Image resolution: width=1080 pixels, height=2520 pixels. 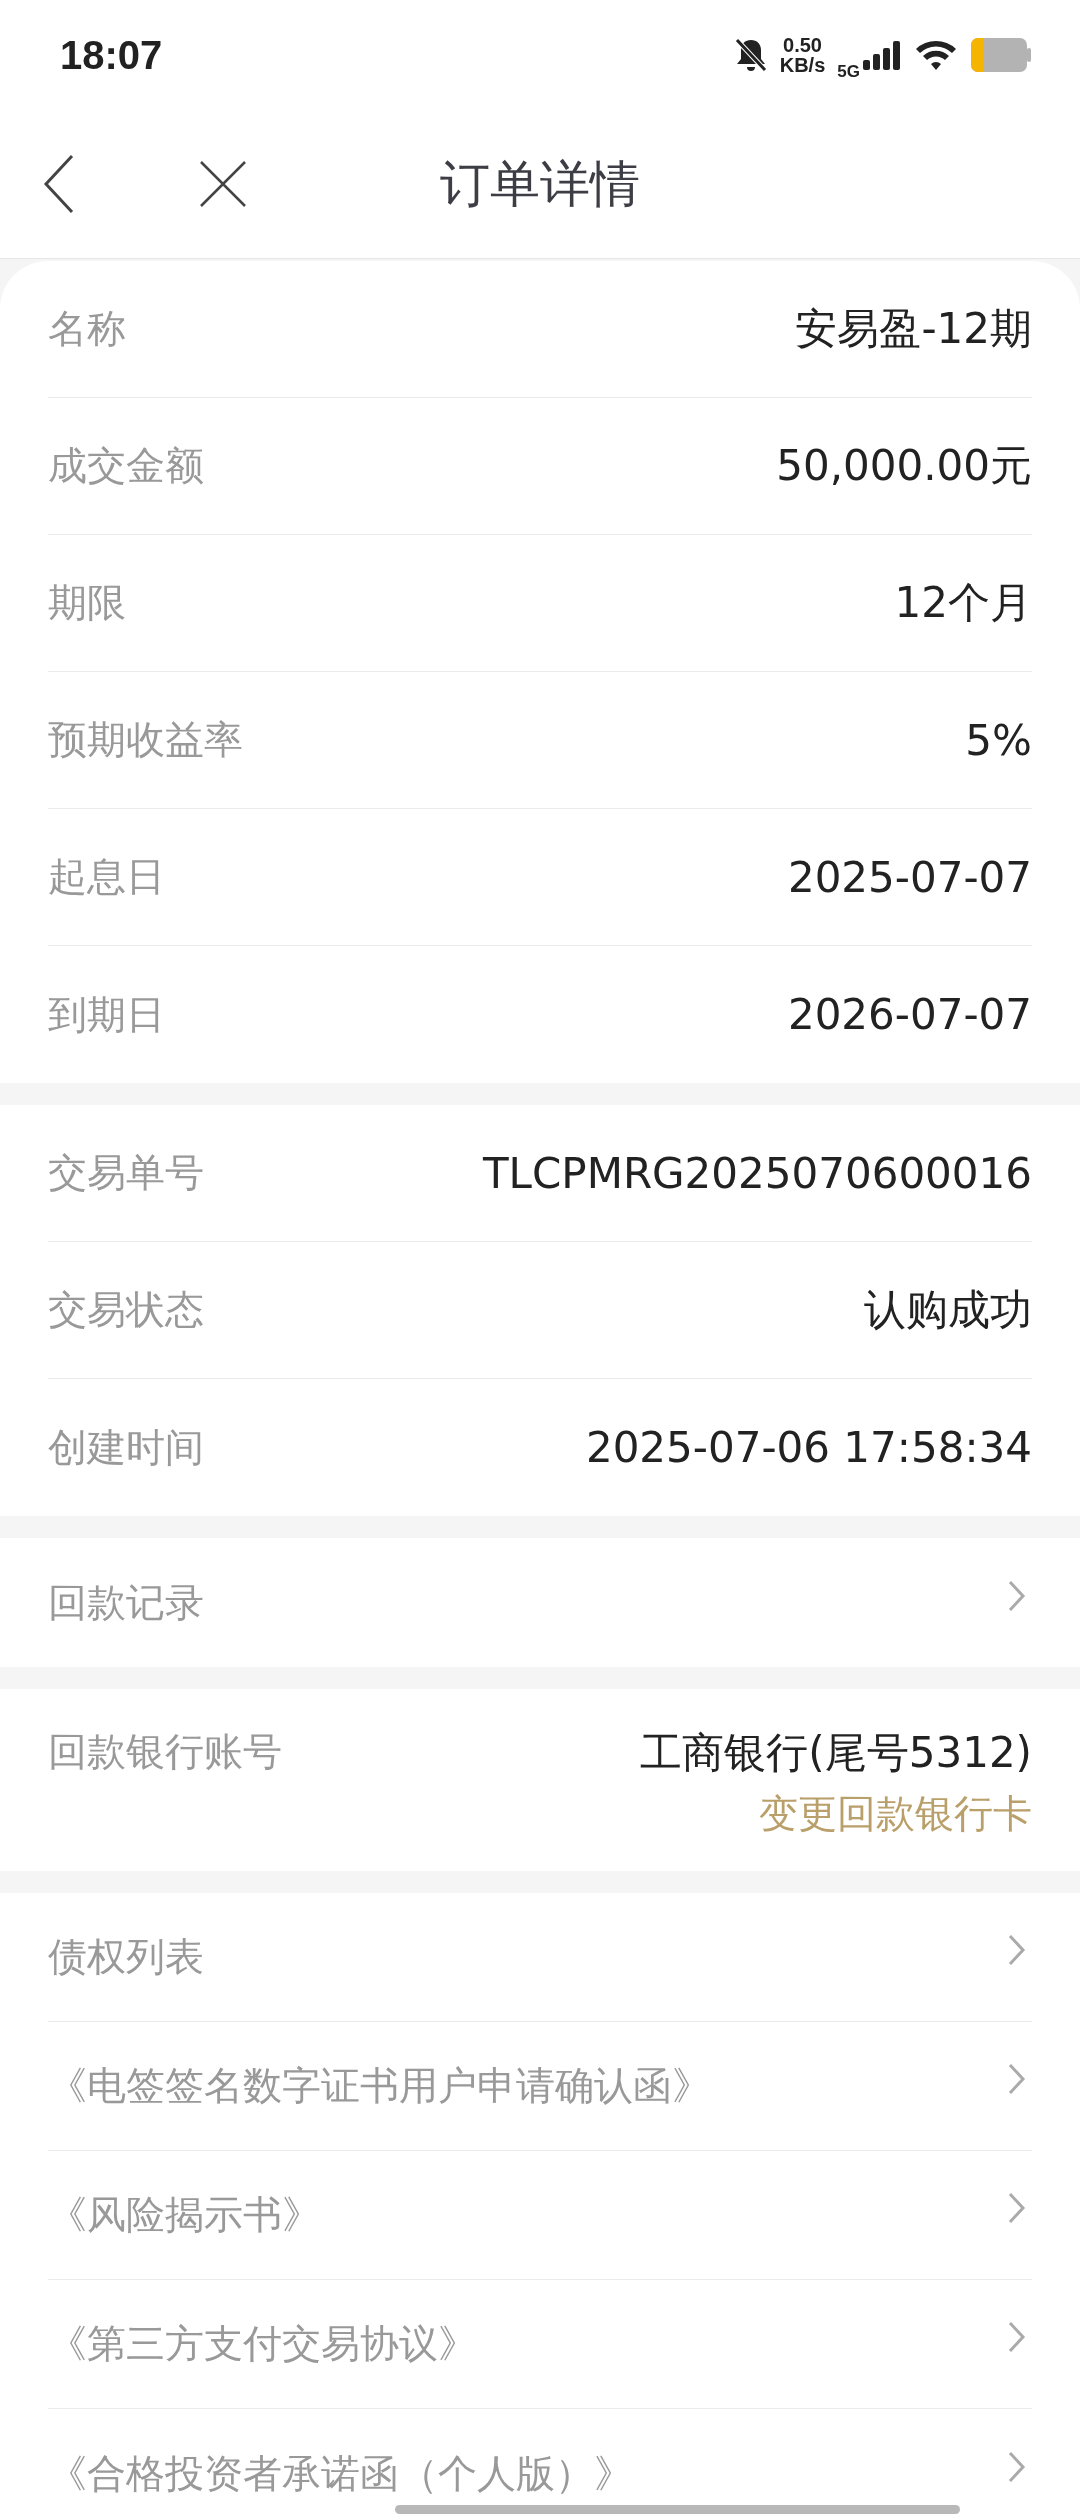 What do you see at coordinates (106, 1014) in the screenshot?
I see `field-label: 到期日` at bounding box center [106, 1014].